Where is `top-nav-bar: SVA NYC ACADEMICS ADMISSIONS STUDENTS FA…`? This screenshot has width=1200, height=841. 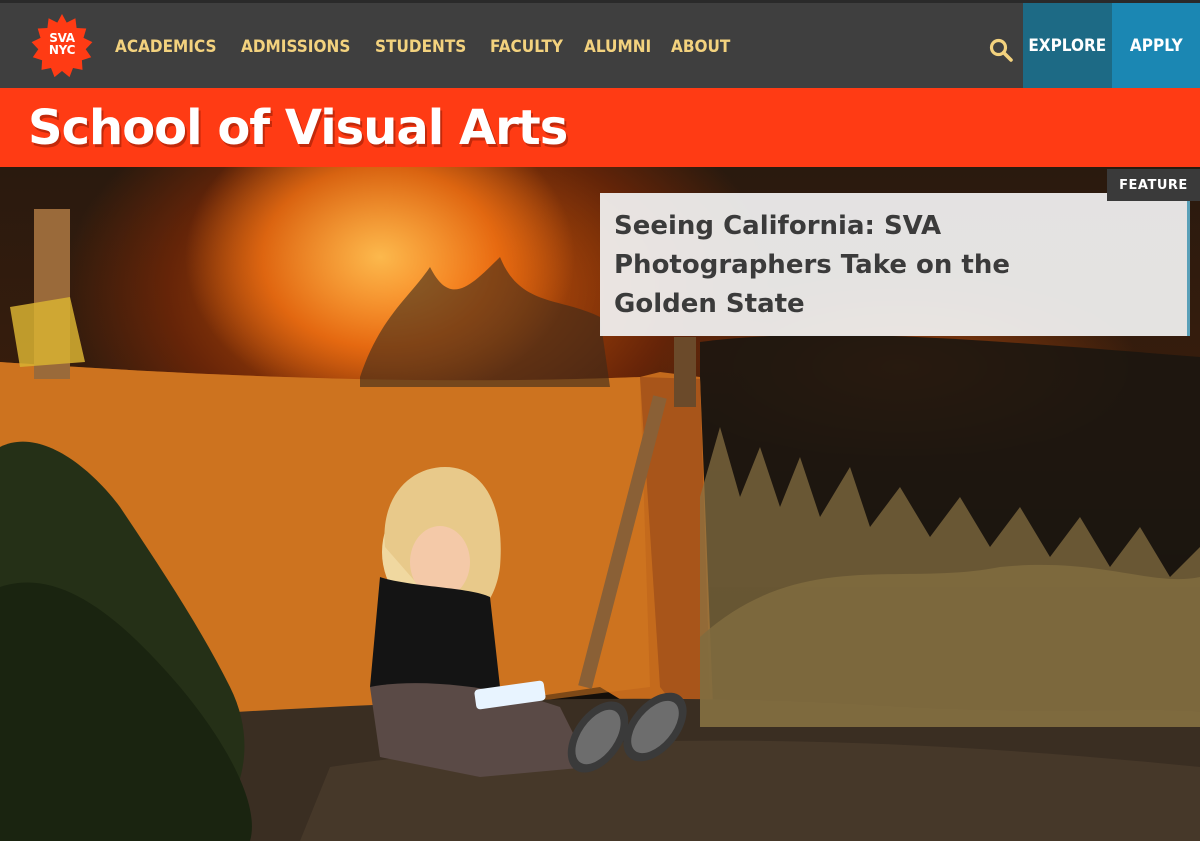 top-nav-bar: SVA NYC ACADEMICS ADMISSIONS STUDENTS FA… is located at coordinates (600, 44).